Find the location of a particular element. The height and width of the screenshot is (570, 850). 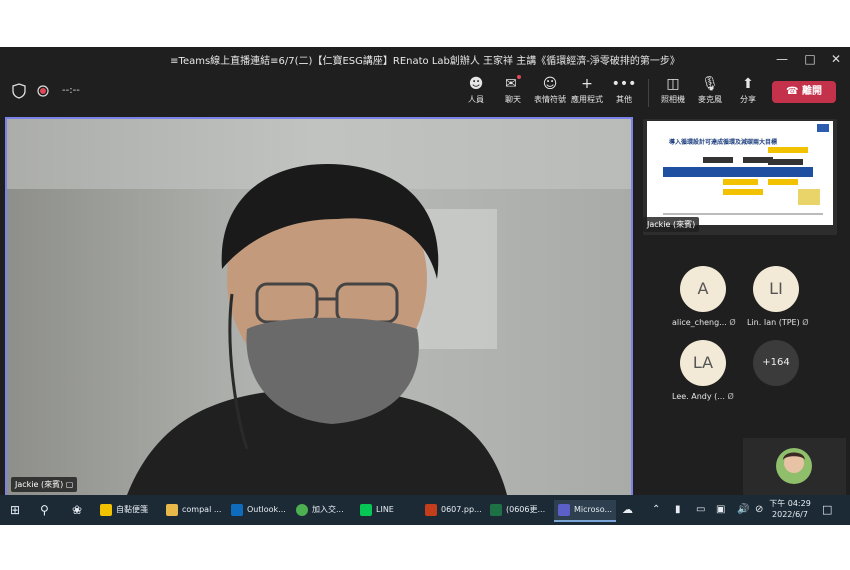

more-button: ••• 其他 is located at coordinates (624, 90).